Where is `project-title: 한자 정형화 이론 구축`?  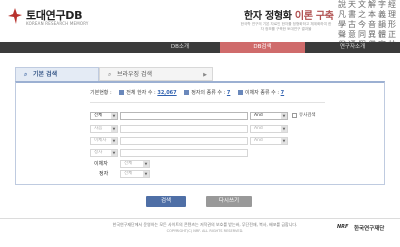 project-title: 한자 정형화 이론 구축 is located at coordinates (289, 14).